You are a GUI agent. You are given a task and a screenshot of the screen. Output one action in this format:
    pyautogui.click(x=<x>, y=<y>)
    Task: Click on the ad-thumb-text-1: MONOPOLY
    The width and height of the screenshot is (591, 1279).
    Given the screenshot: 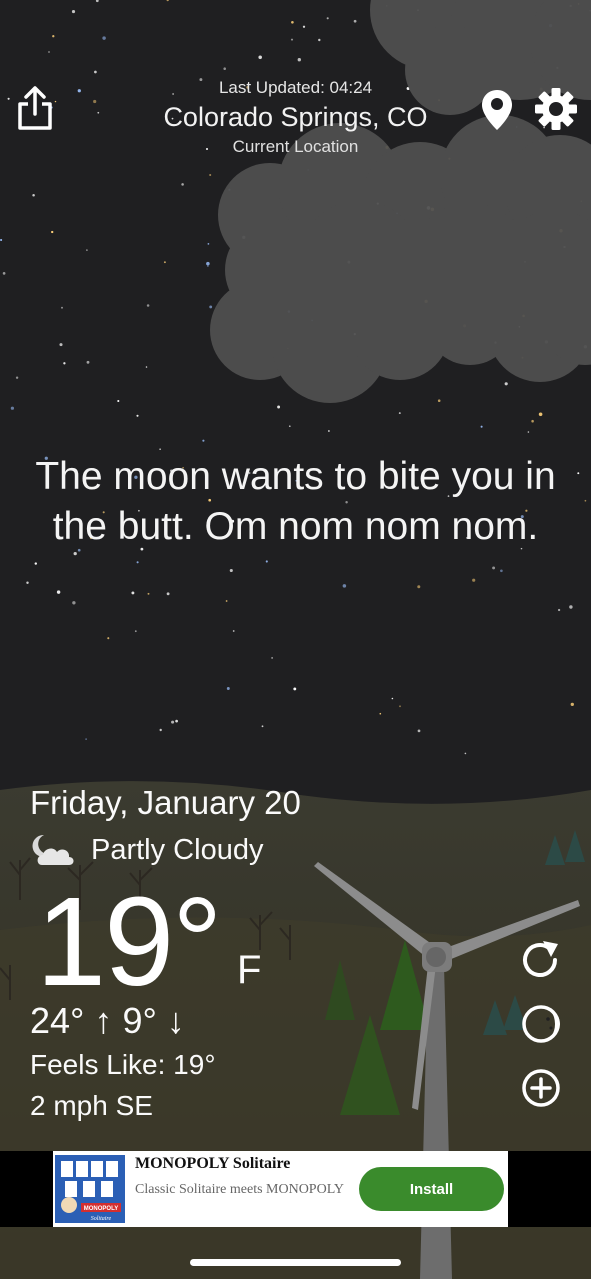 What is the action you would take?
    pyautogui.click(x=101, y=1209)
    